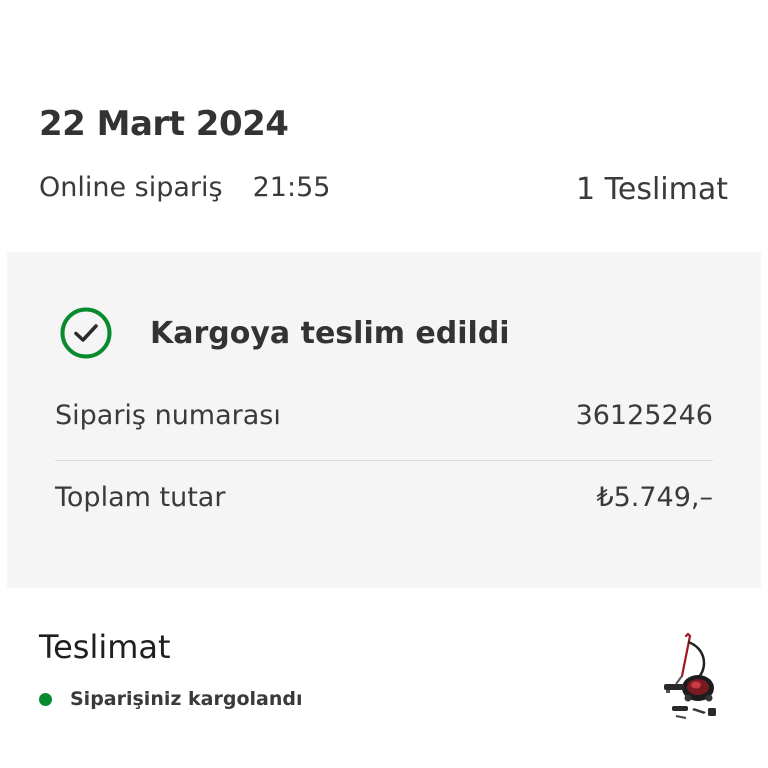 The image size is (768, 768). What do you see at coordinates (684, 678) in the screenshot?
I see `vacuum-cleaner-thumbnail` at bounding box center [684, 678].